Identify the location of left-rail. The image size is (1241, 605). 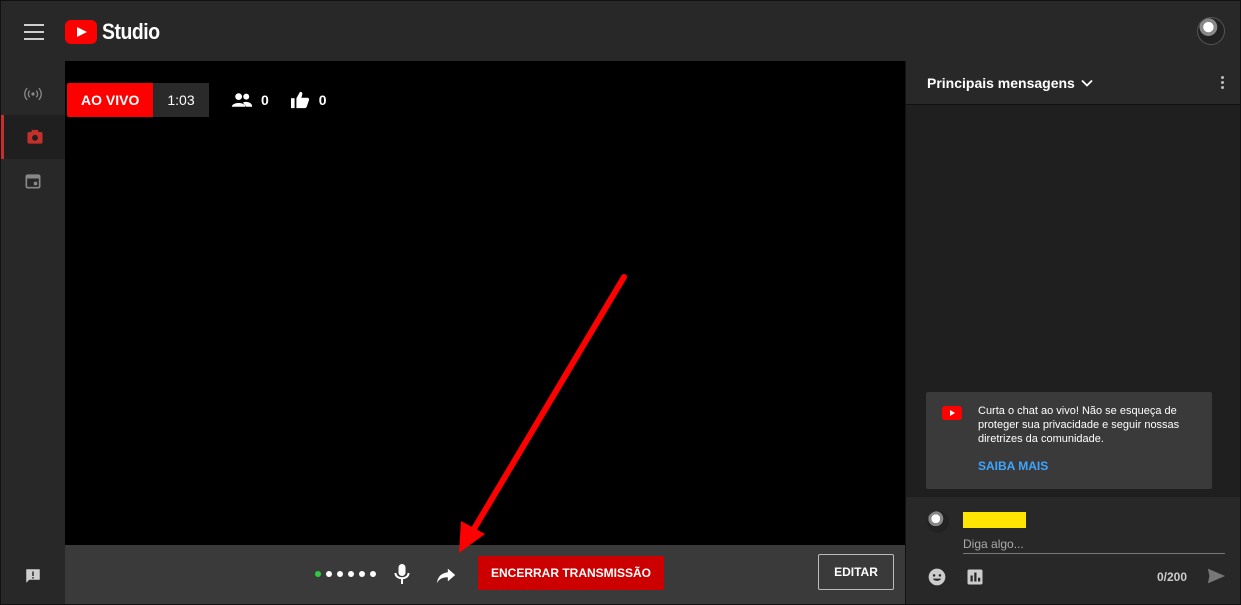
(33, 332).